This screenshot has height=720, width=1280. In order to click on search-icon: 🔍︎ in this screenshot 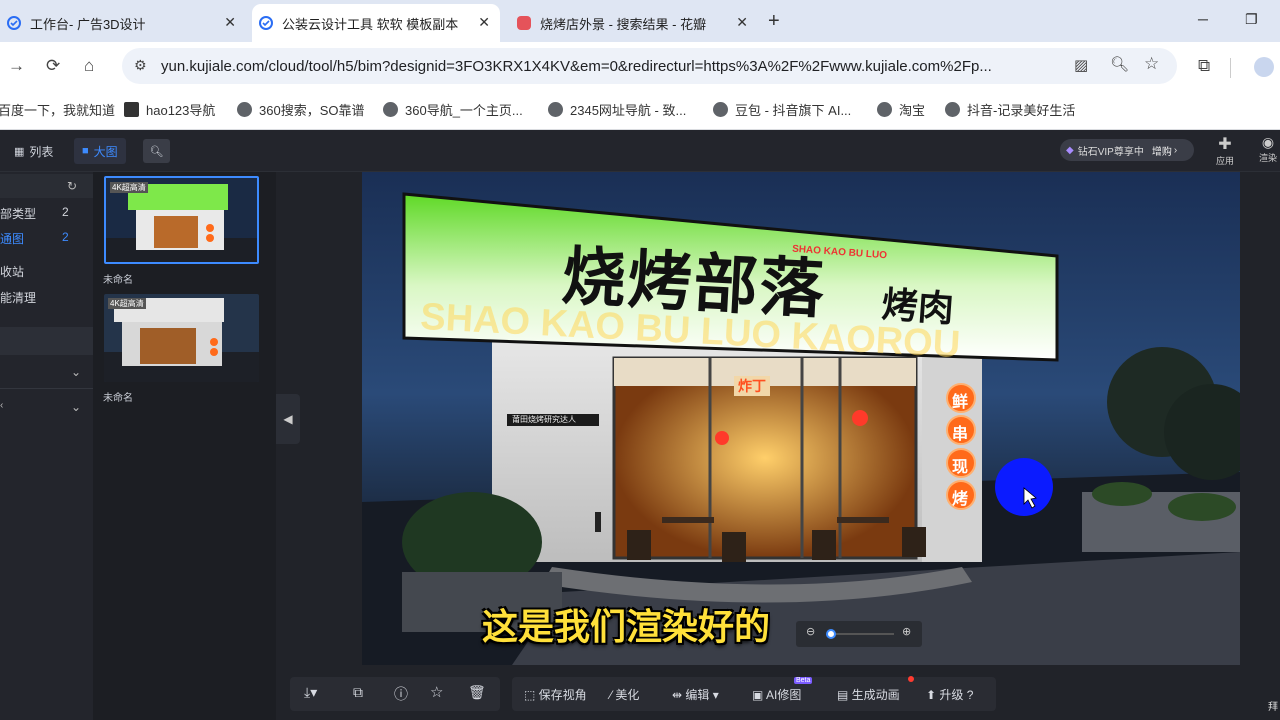, I will do `click(156, 151)`.